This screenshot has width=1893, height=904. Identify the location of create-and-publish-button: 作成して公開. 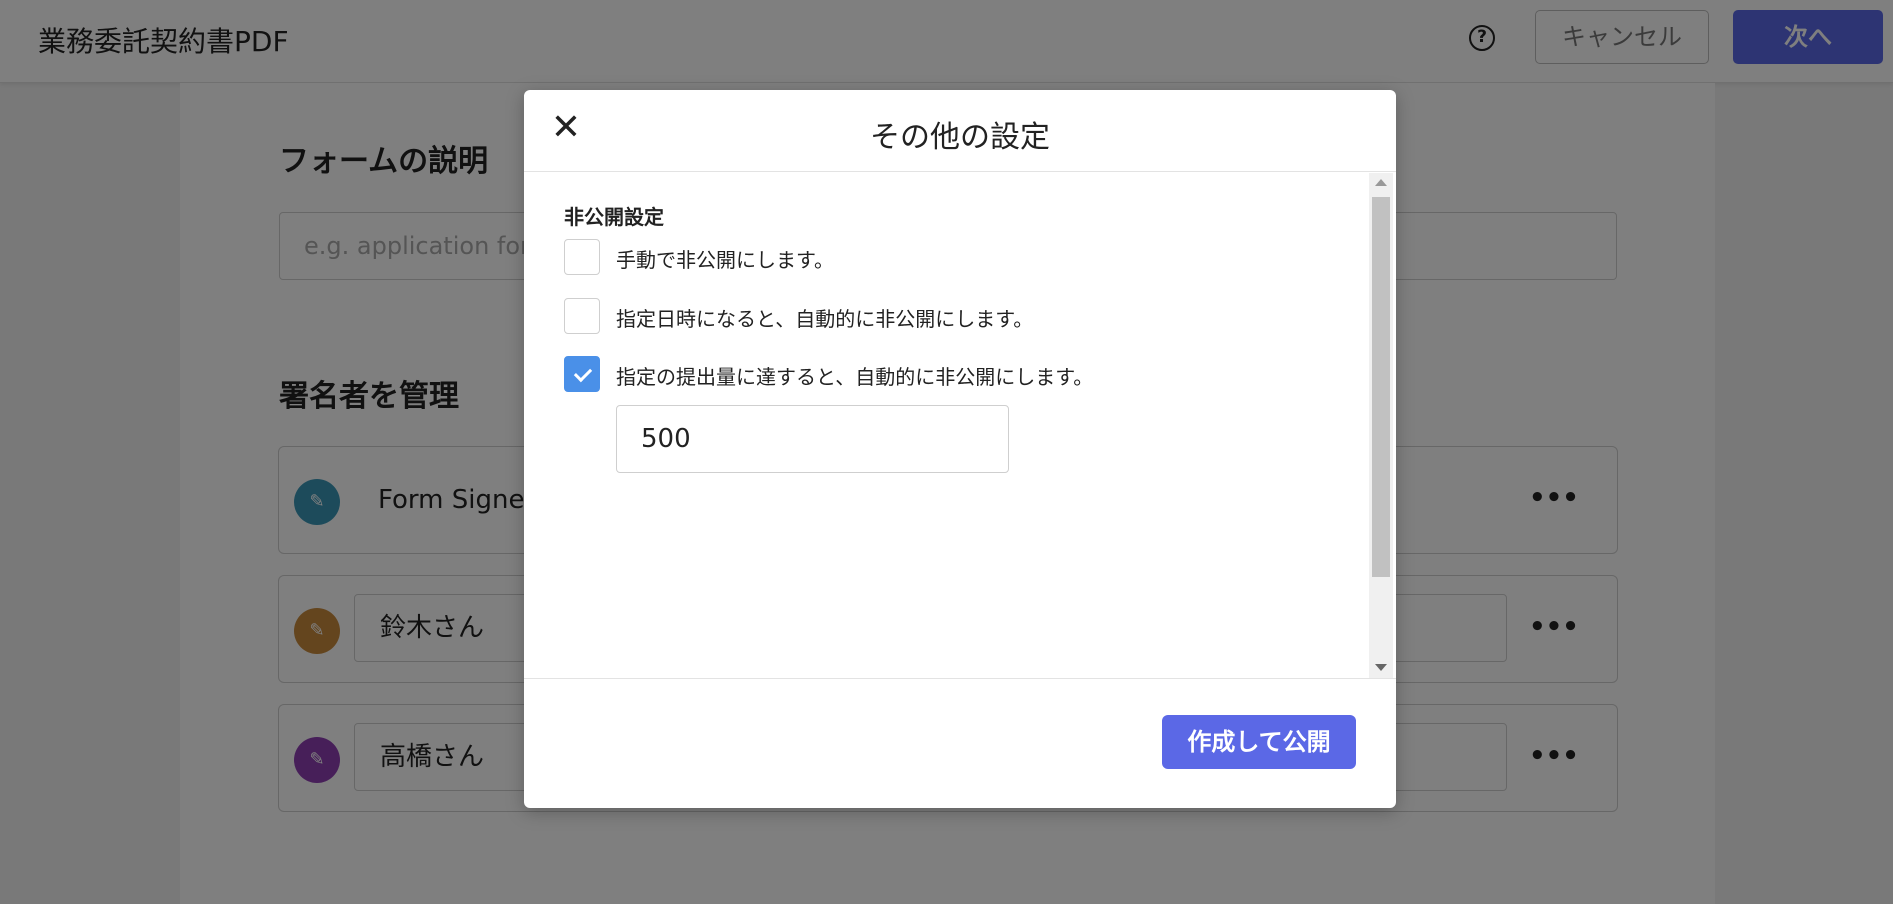
(1259, 742).